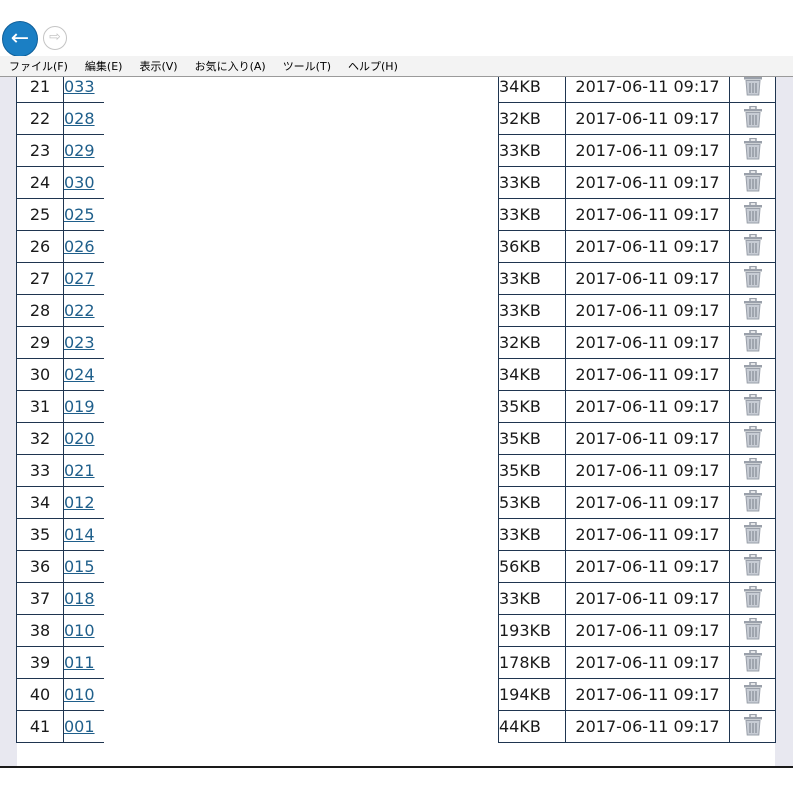 The width and height of the screenshot is (793, 800). I want to click on file-link: 015, so click(80, 566).